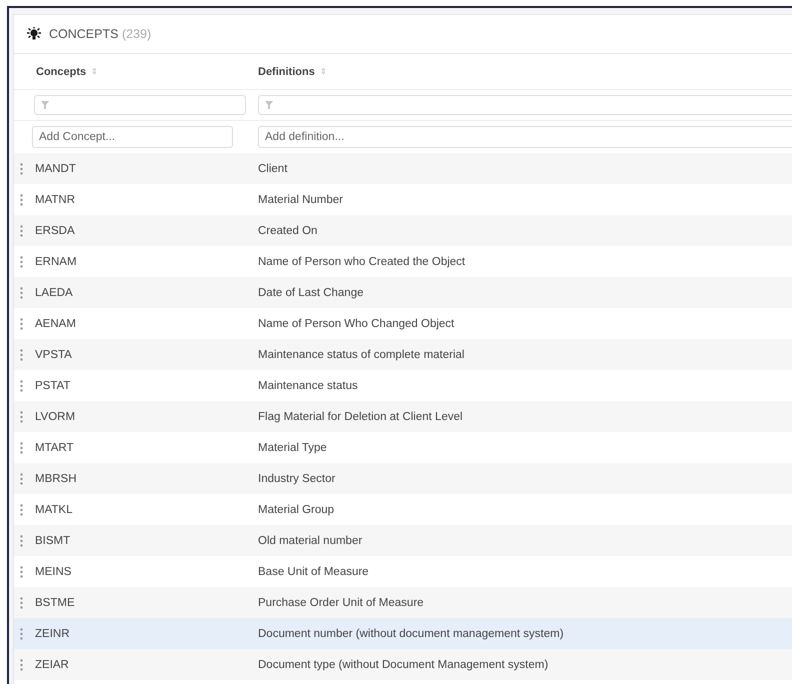 Image resolution: width=792 pixels, height=684 pixels. What do you see at coordinates (296, 510) in the screenshot?
I see `definition-cell: Material Group` at bounding box center [296, 510].